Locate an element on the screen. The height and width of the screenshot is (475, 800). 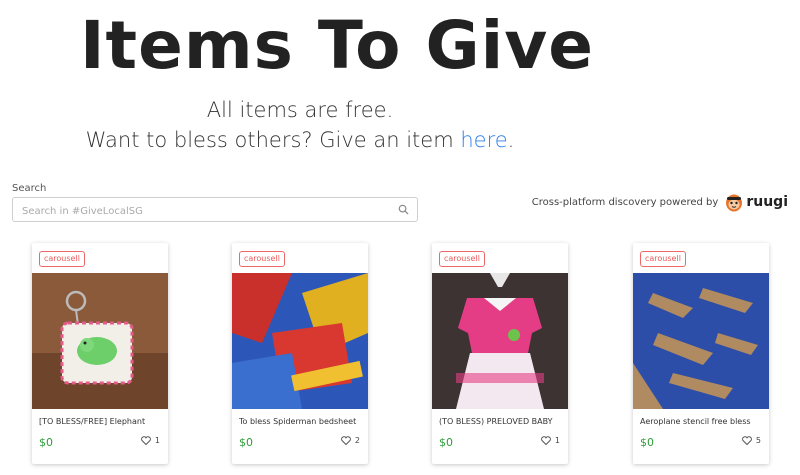
powered-by-text: Cross-platform discovery powered by is located at coordinates (625, 202).